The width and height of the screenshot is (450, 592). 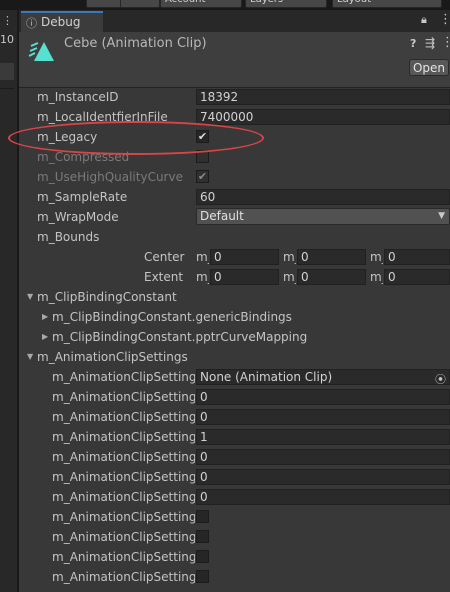 I want to click on center-x-field: 0, so click(x=244, y=257).